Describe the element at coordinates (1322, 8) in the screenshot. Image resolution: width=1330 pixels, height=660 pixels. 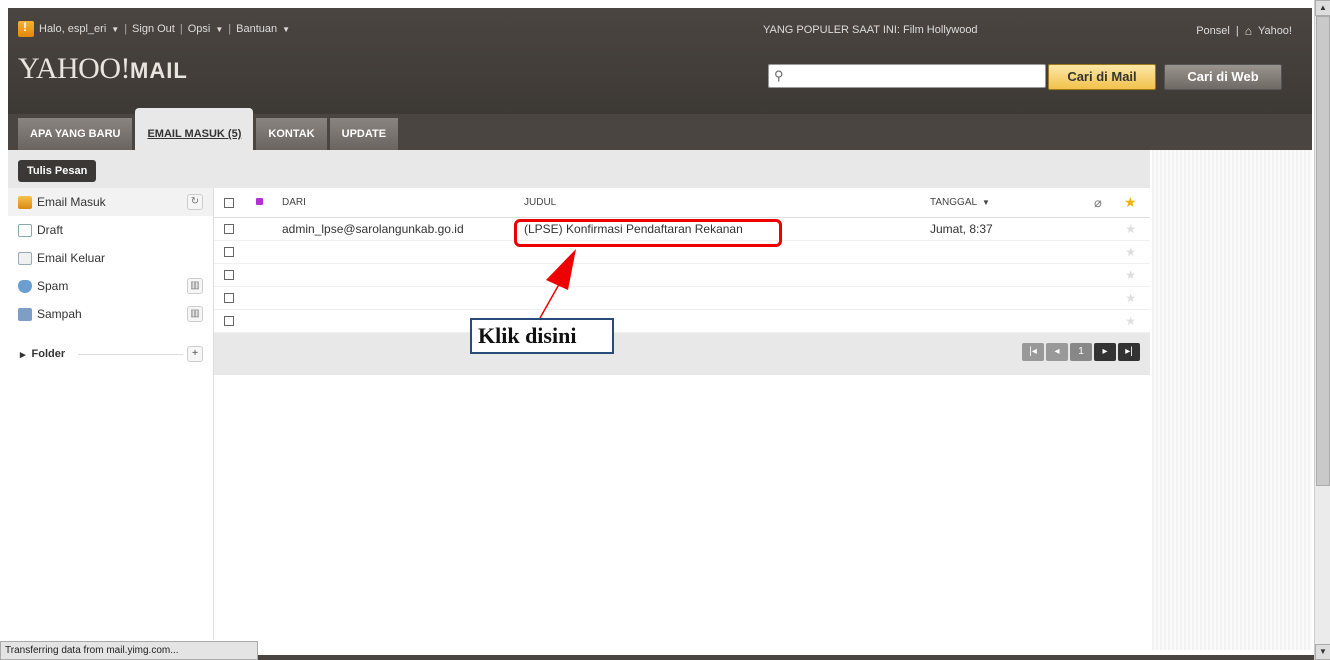
I see `scroll-up-icon: ▲` at that location.